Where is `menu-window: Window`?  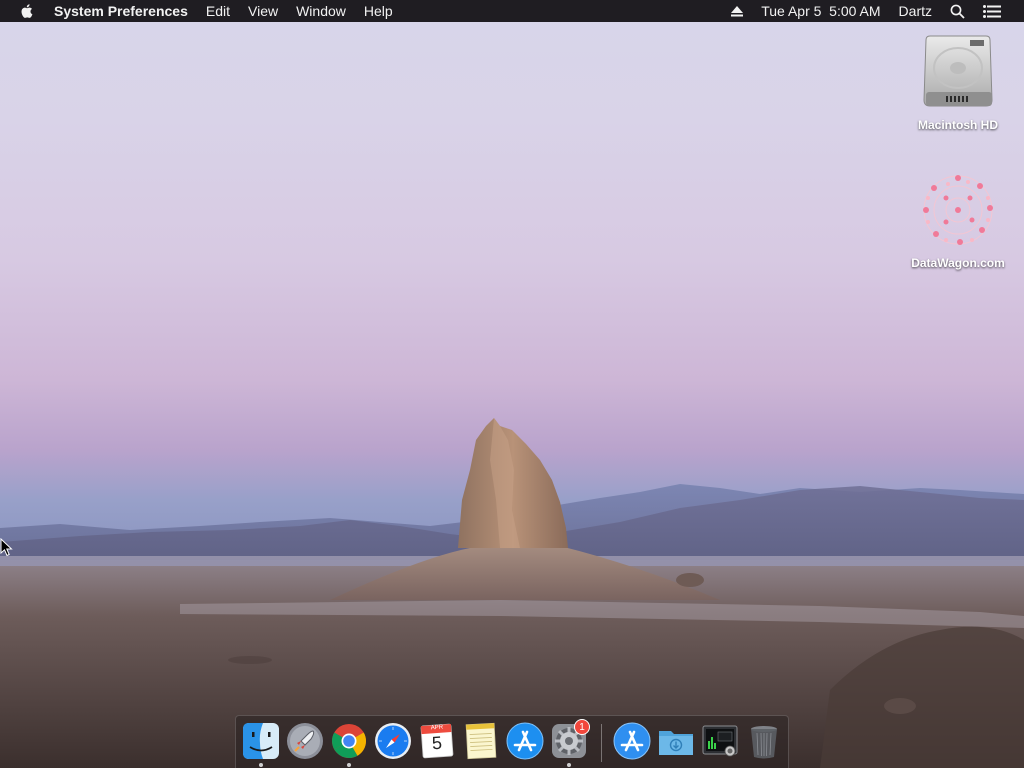 menu-window: Window is located at coordinates (321, 11).